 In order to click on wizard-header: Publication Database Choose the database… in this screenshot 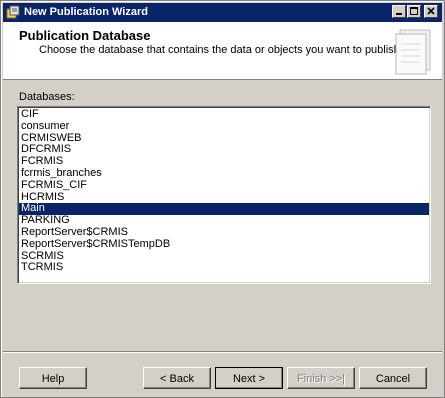, I will do `click(222, 51)`.